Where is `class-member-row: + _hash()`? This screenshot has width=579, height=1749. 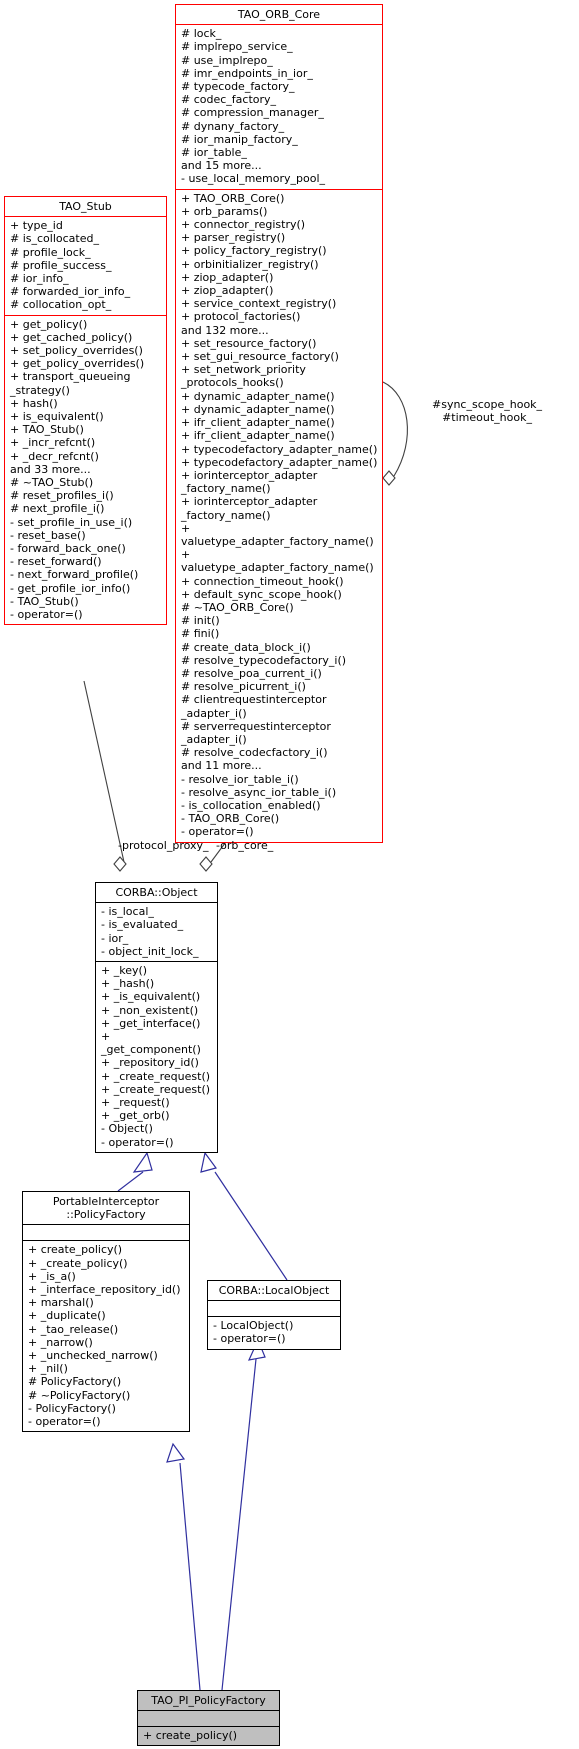
class-member-row: + _hash() is located at coordinates (128, 984).